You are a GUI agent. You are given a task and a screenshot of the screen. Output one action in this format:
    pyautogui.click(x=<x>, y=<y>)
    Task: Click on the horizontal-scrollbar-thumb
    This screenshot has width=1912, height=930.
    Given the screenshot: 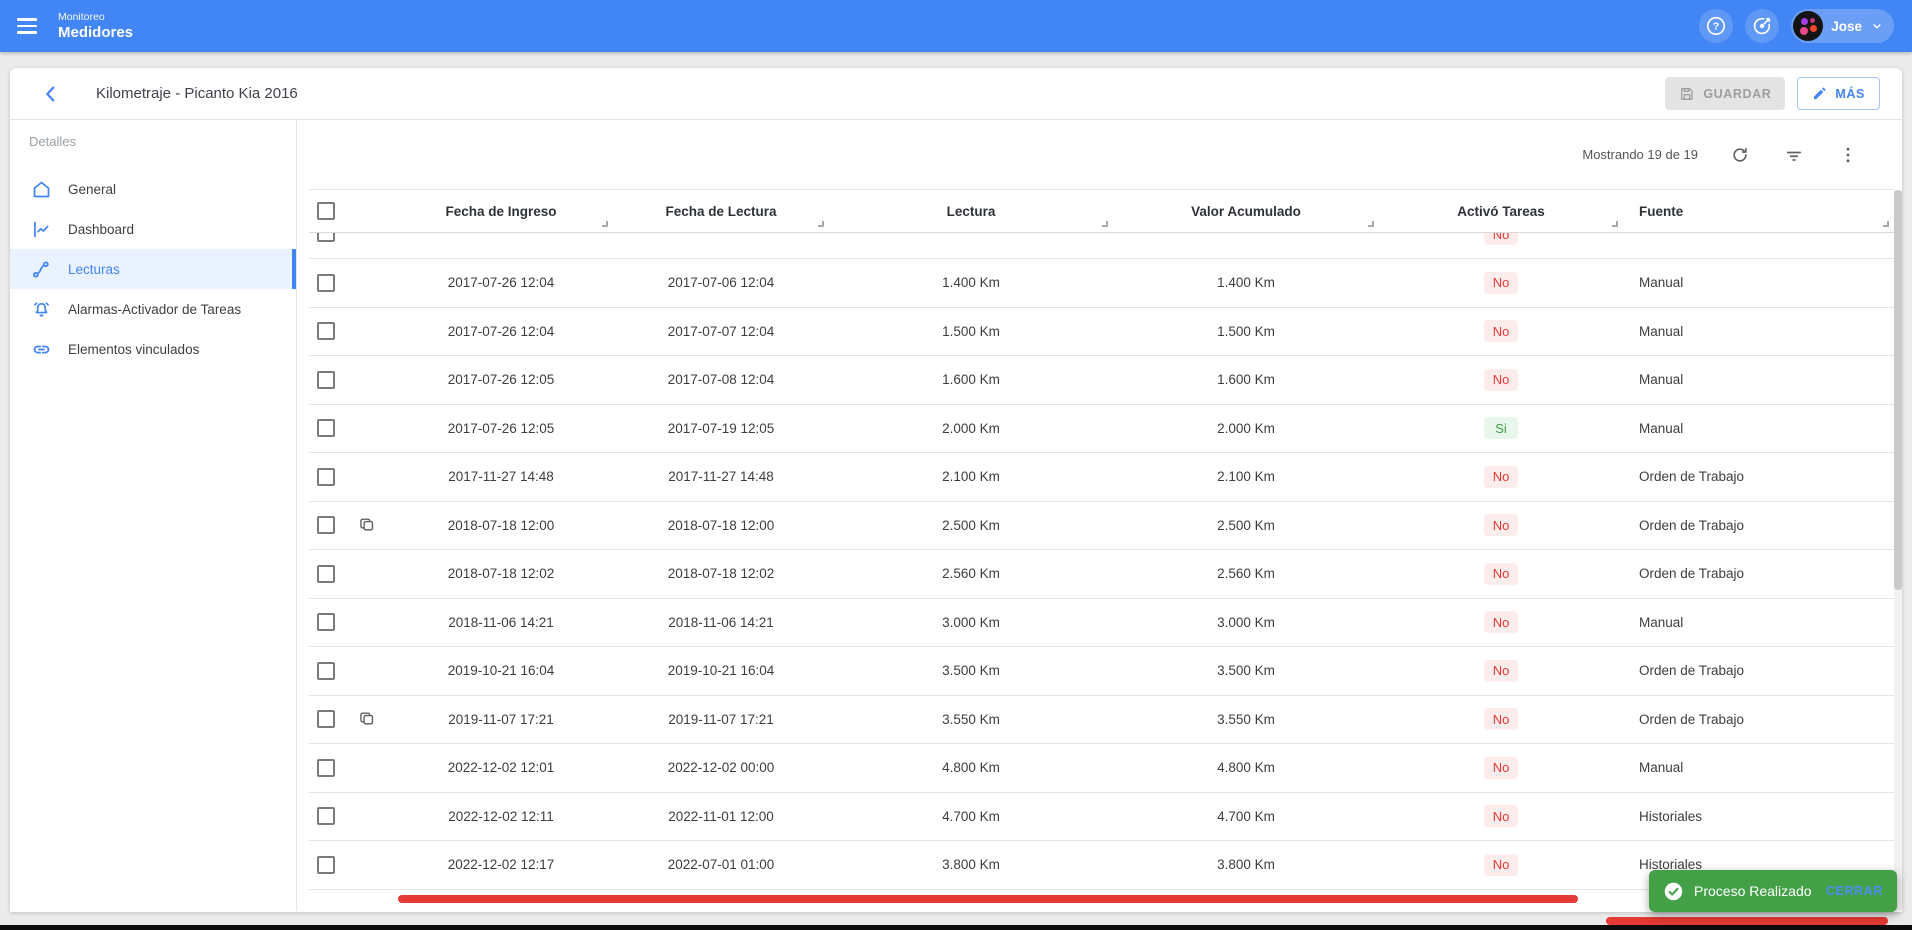 What is the action you would take?
    pyautogui.click(x=988, y=899)
    